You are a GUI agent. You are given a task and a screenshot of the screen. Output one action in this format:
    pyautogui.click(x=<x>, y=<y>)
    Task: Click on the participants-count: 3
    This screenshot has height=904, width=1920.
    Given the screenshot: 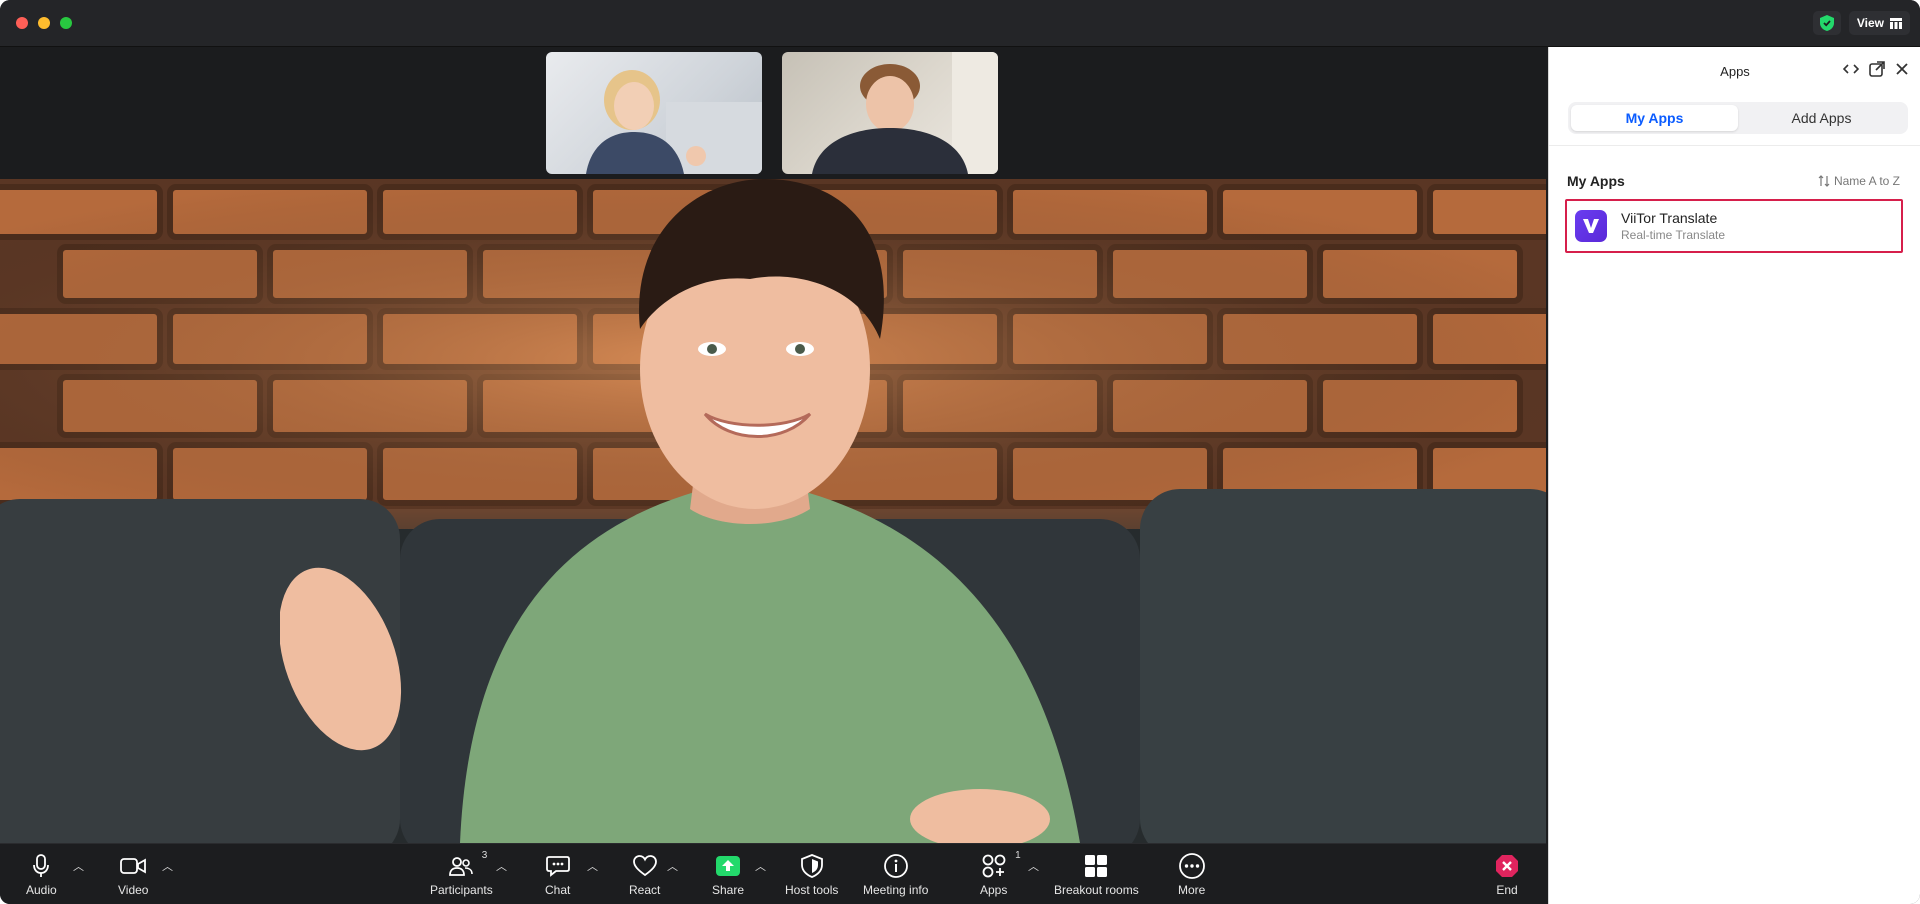 What is the action you would take?
    pyautogui.click(x=484, y=855)
    